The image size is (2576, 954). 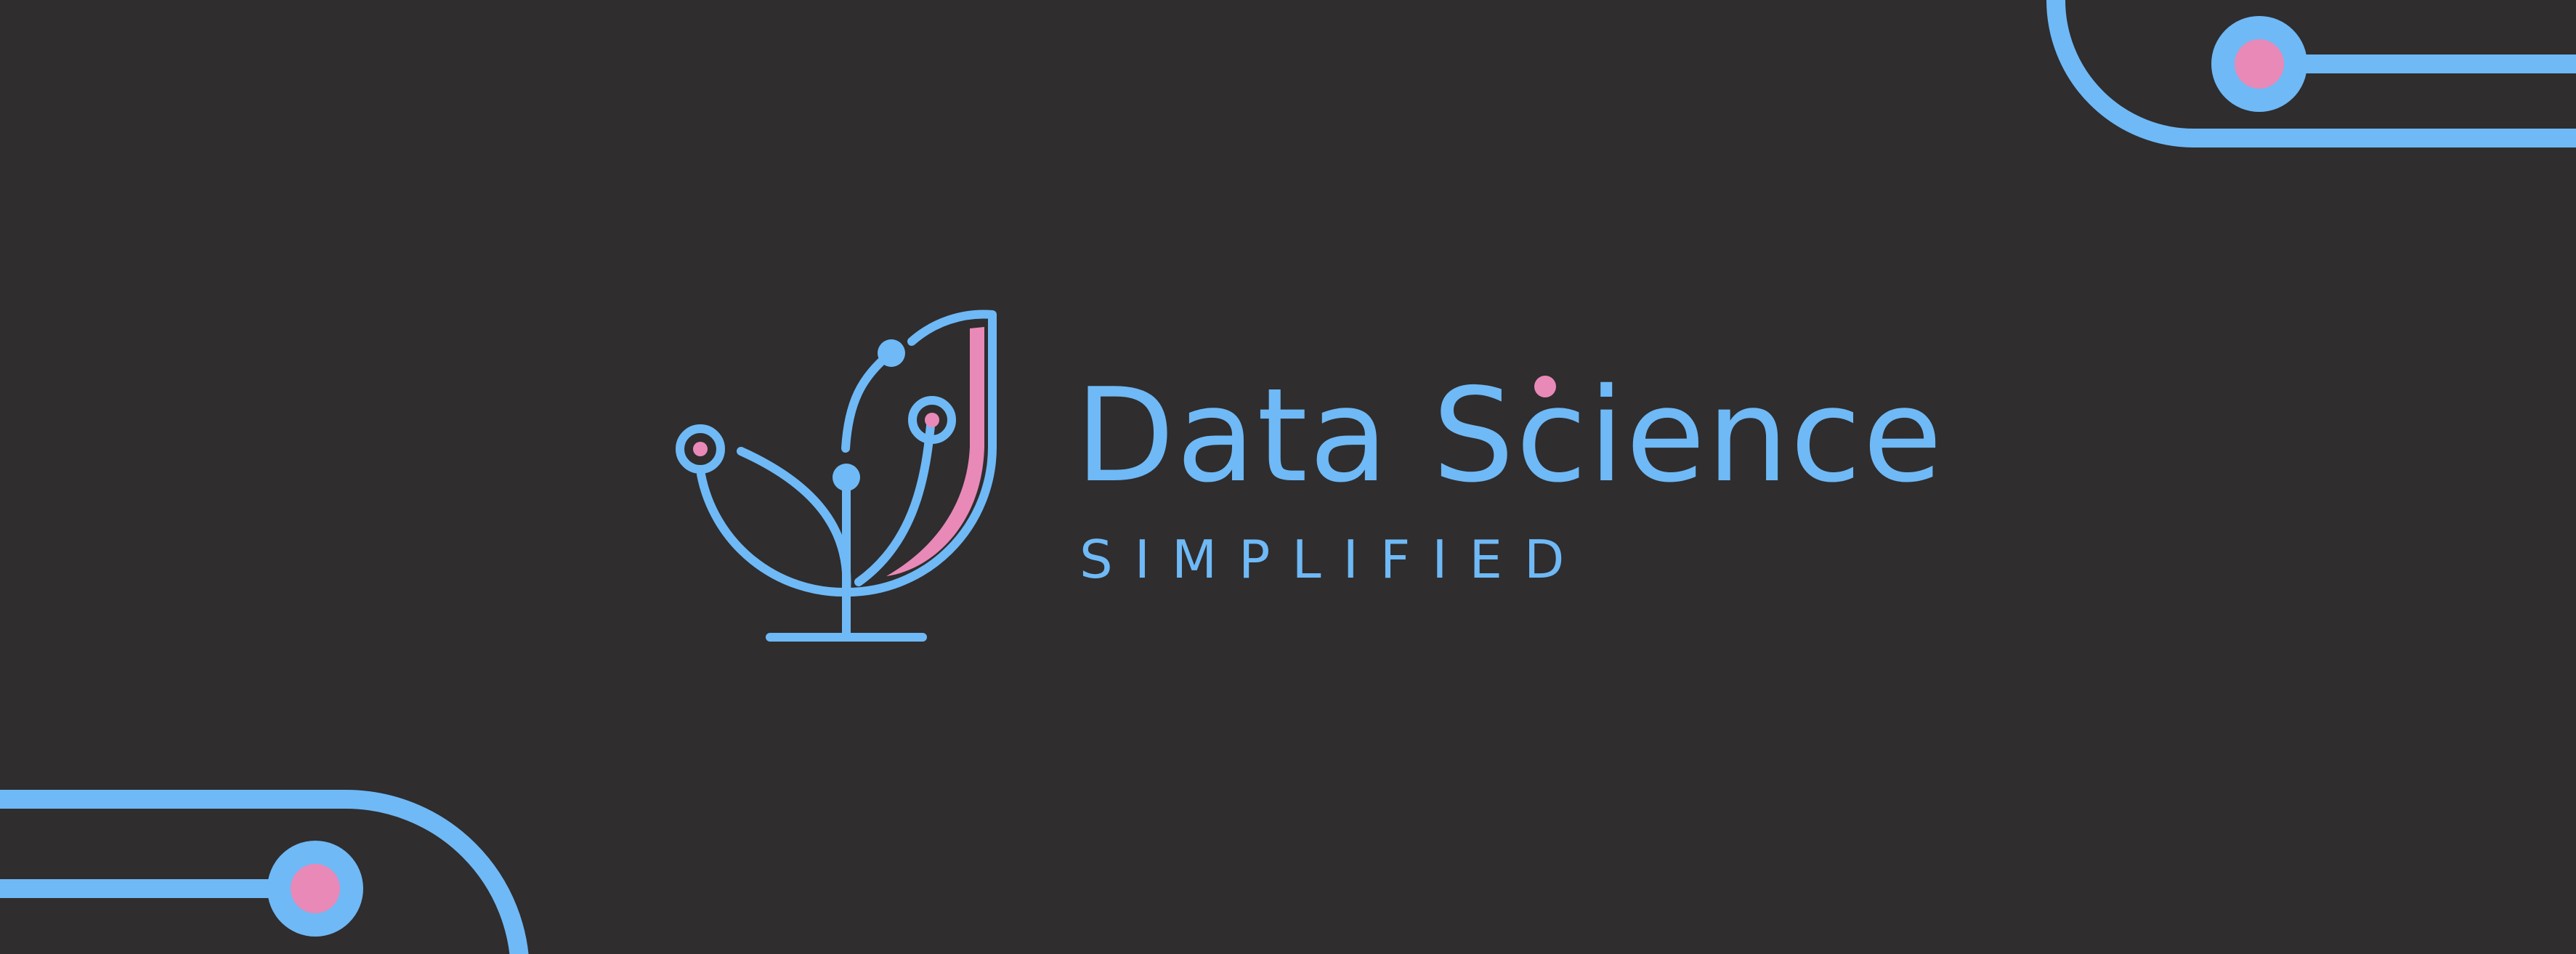 What do you see at coordinates (1545, 386) in the screenshot?
I see `accent-dot` at bounding box center [1545, 386].